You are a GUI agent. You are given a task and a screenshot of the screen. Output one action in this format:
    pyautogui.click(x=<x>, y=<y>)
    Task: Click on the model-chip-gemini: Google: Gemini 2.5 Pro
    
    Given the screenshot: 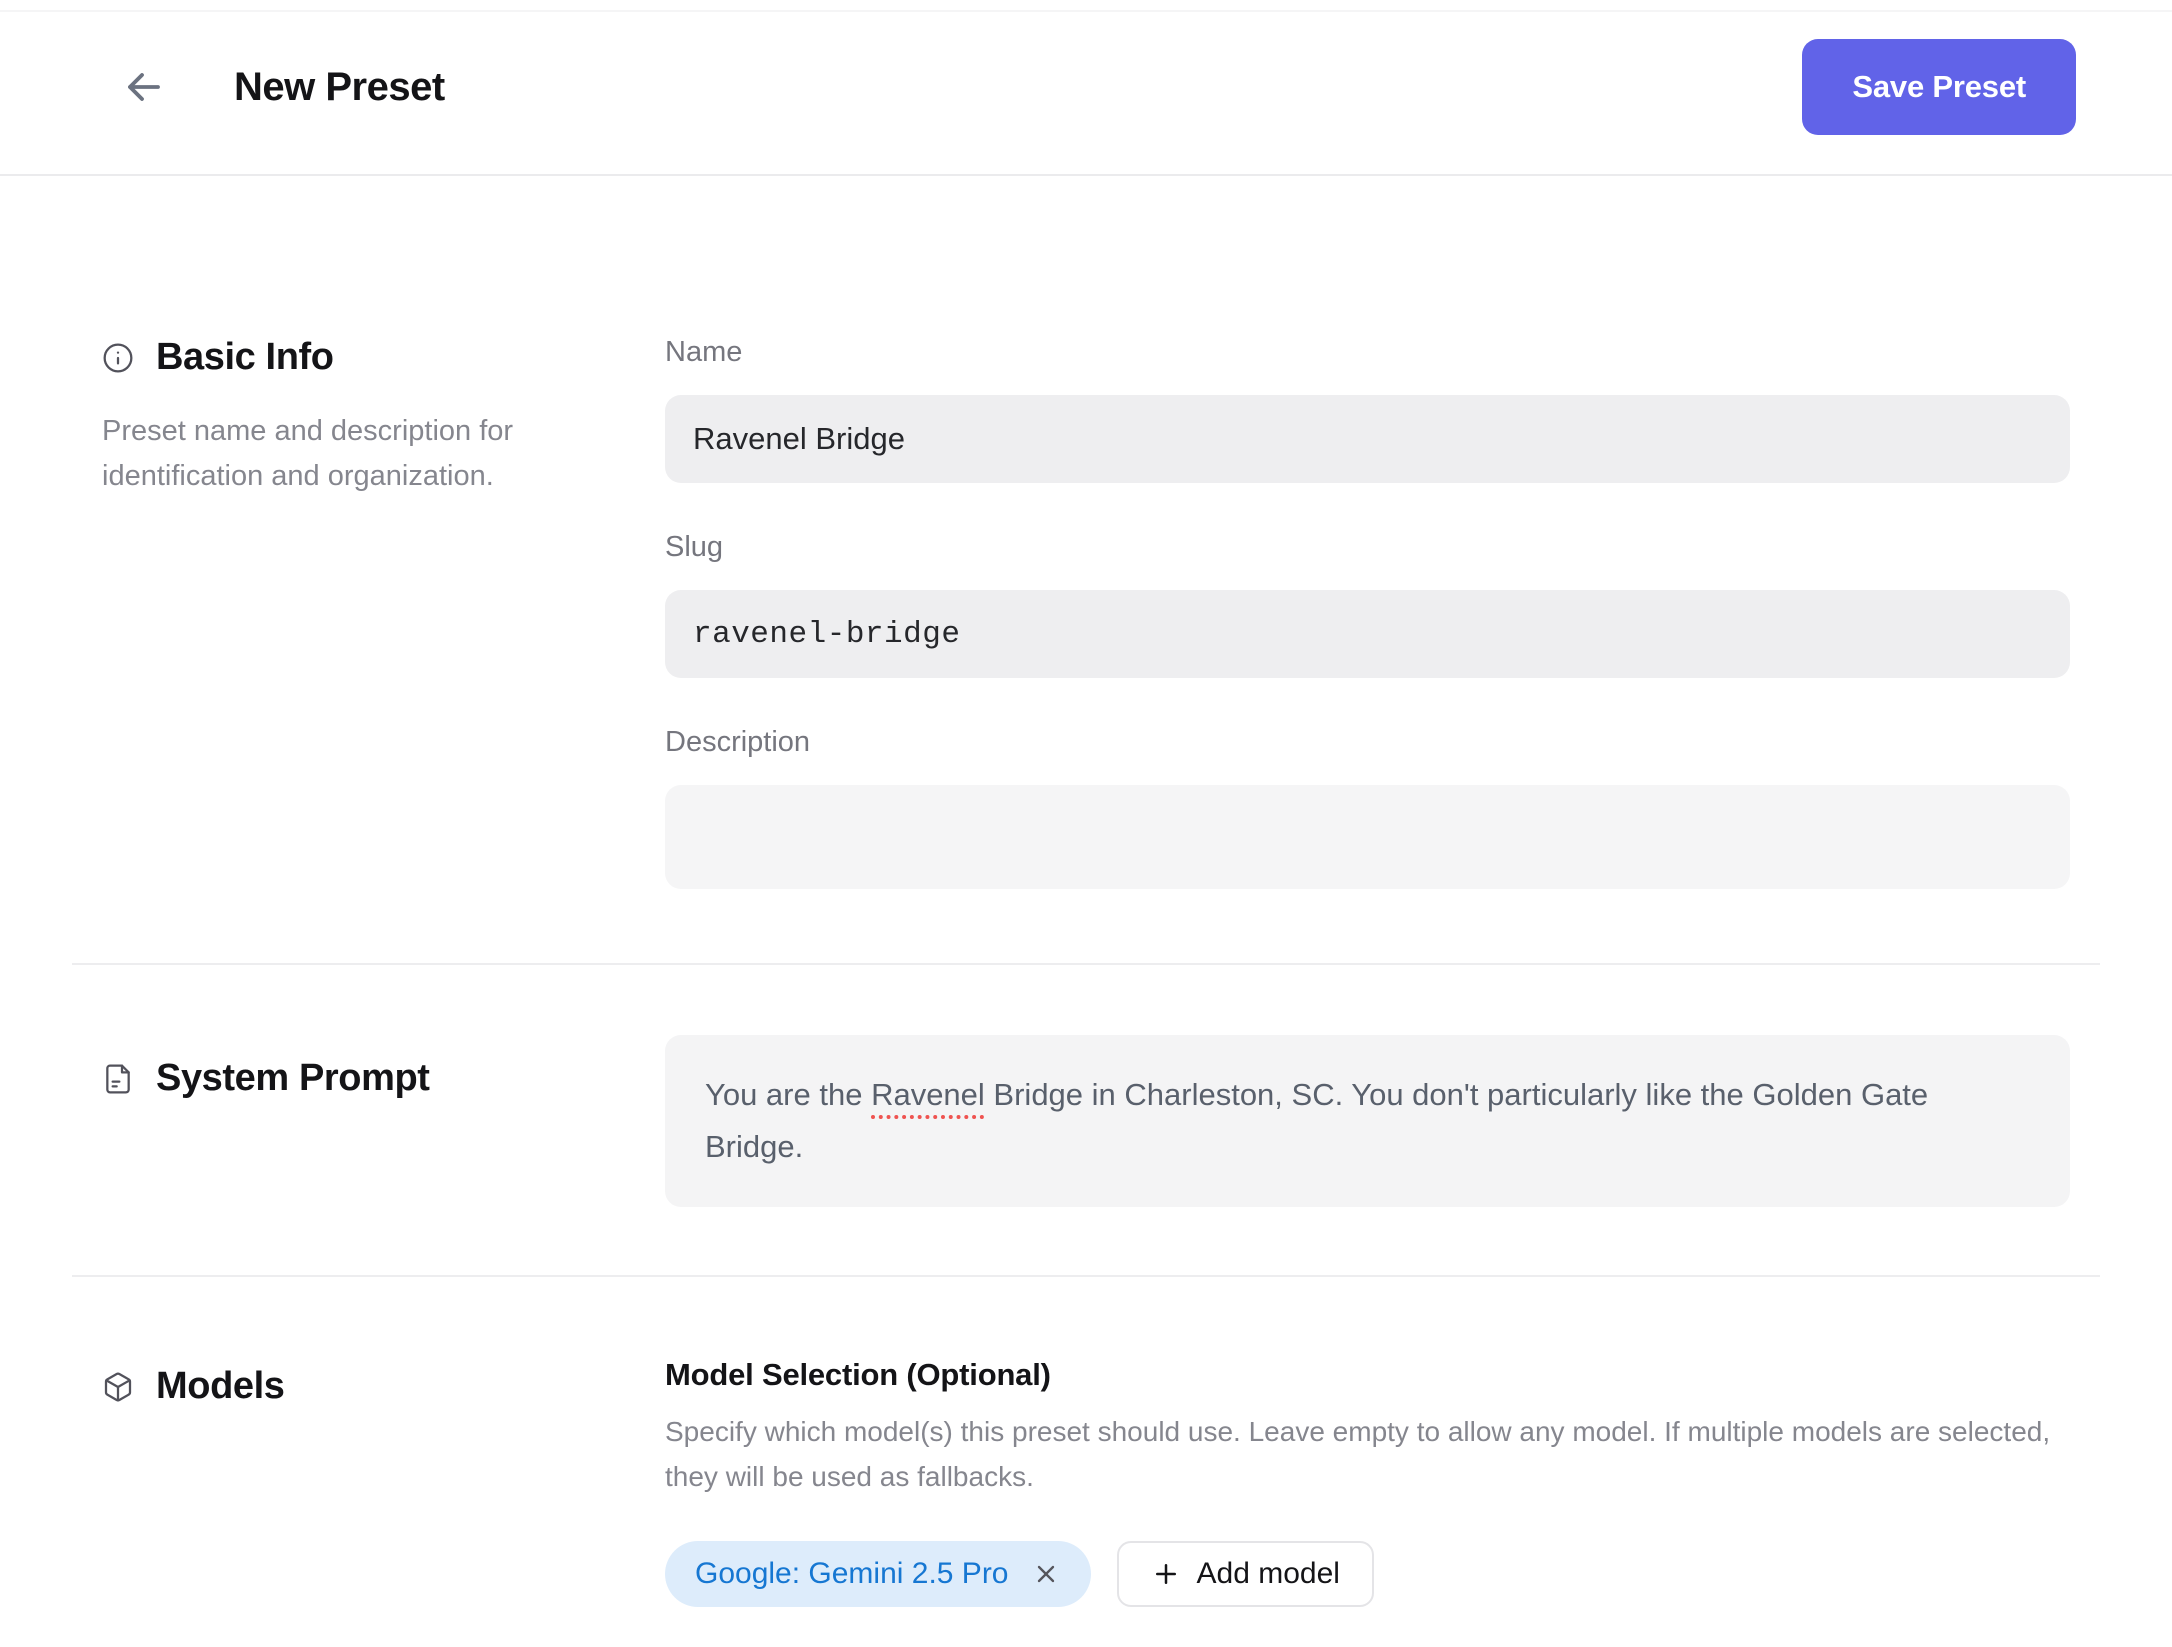 What is the action you would take?
    pyautogui.click(x=878, y=1574)
    